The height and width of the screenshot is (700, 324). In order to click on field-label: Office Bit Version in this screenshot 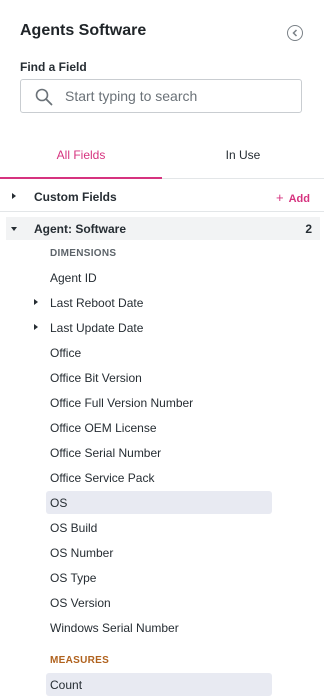, I will do `click(96, 378)`.